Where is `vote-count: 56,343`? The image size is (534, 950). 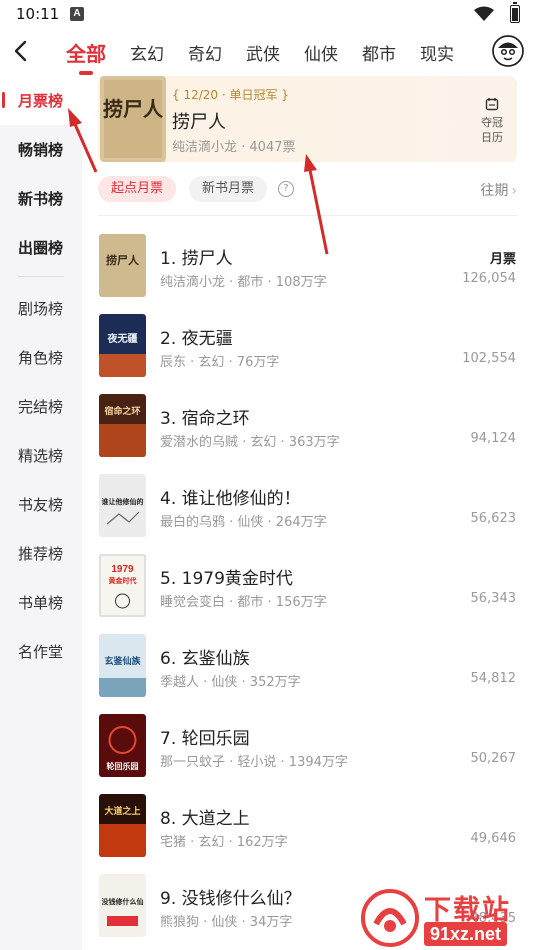 vote-count: 56,343 is located at coordinates (493, 598).